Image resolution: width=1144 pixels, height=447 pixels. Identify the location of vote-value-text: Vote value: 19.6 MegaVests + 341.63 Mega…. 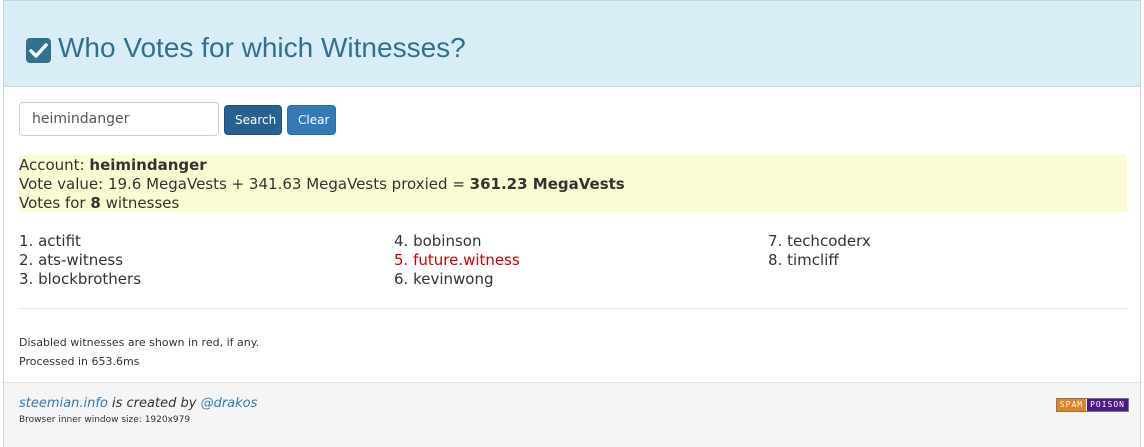
(242, 184).